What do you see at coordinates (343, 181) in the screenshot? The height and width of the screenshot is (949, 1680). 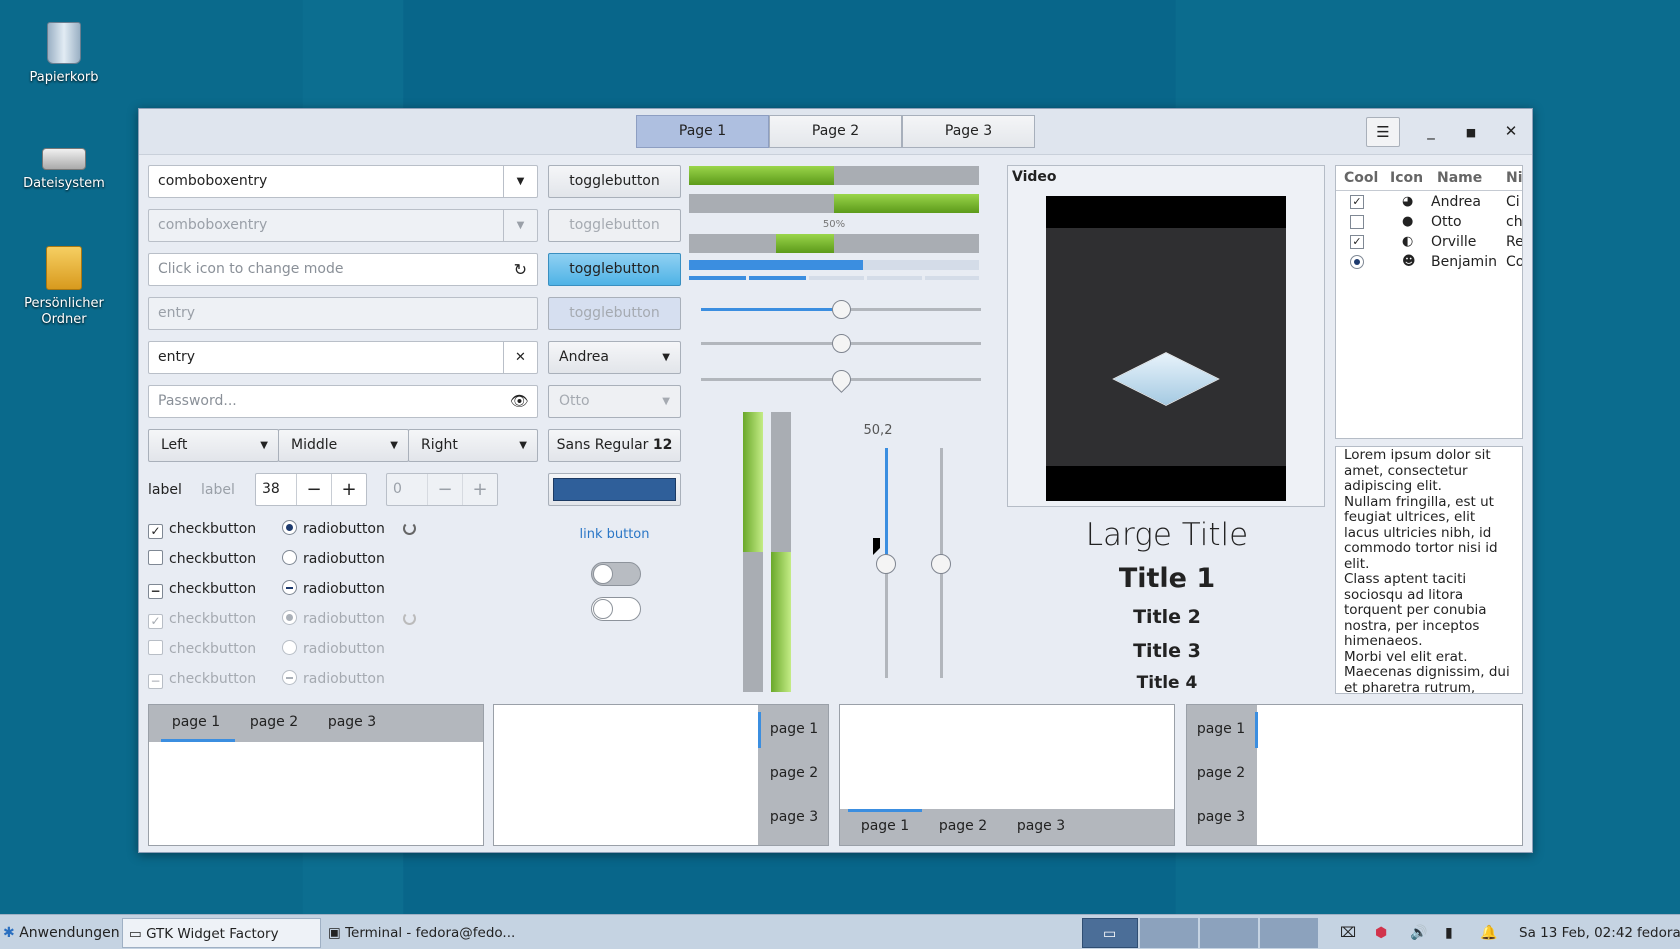 I see `comboboxentry-field: comboboxentry ▼` at bounding box center [343, 181].